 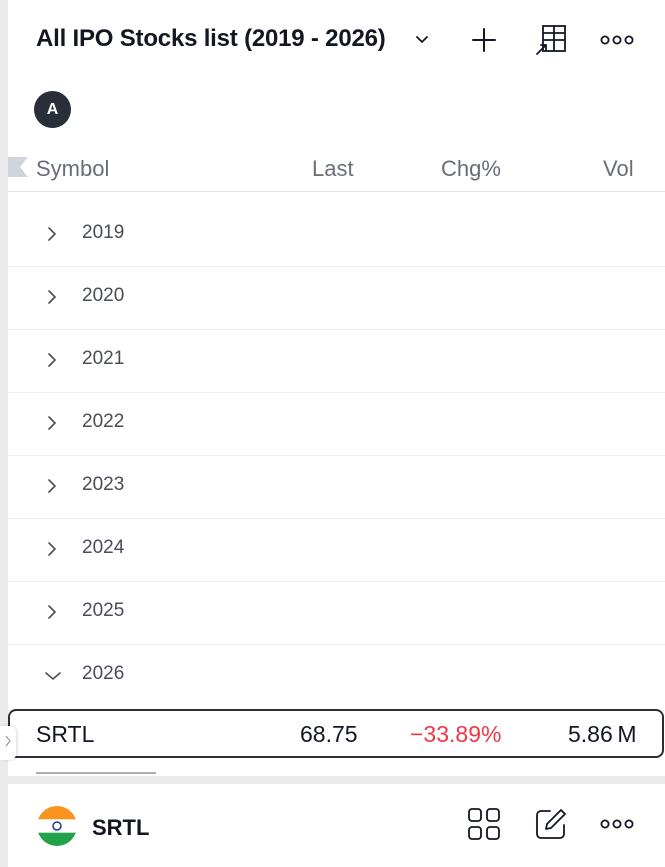 What do you see at coordinates (103, 610) in the screenshot?
I see `group-label: 2025` at bounding box center [103, 610].